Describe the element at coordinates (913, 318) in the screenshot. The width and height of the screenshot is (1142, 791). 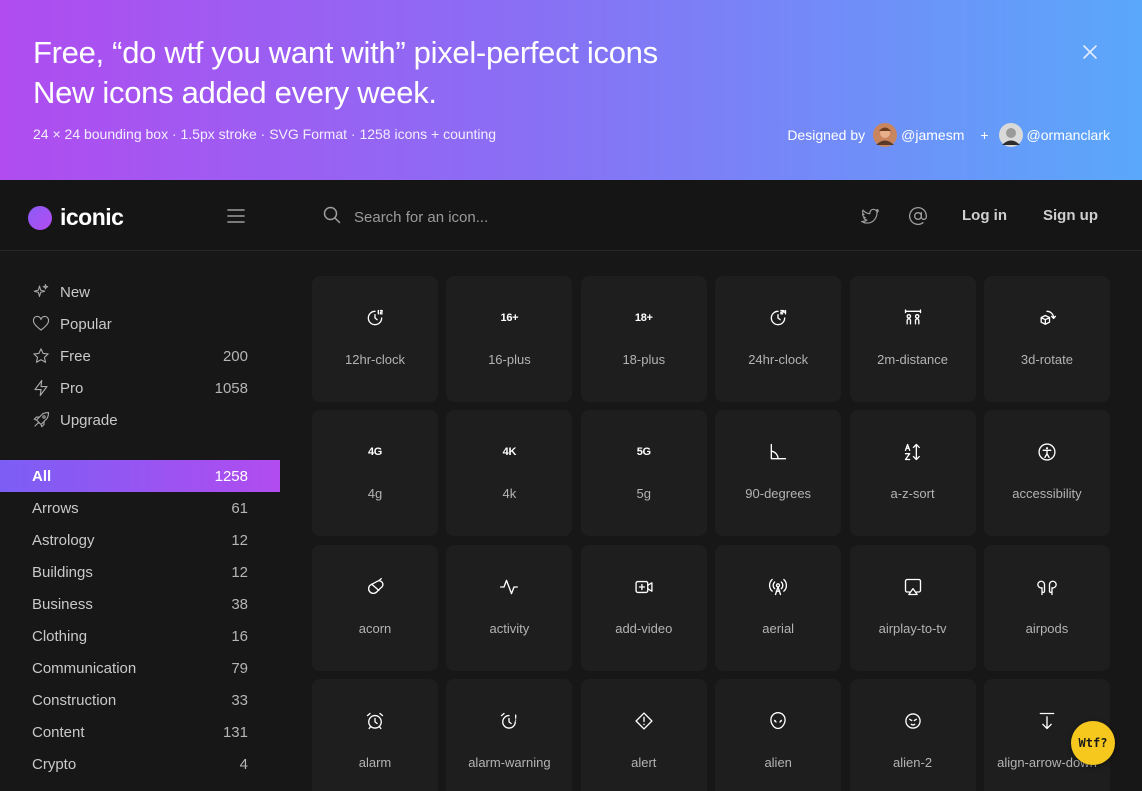
I see `2m-distance-icon` at that location.